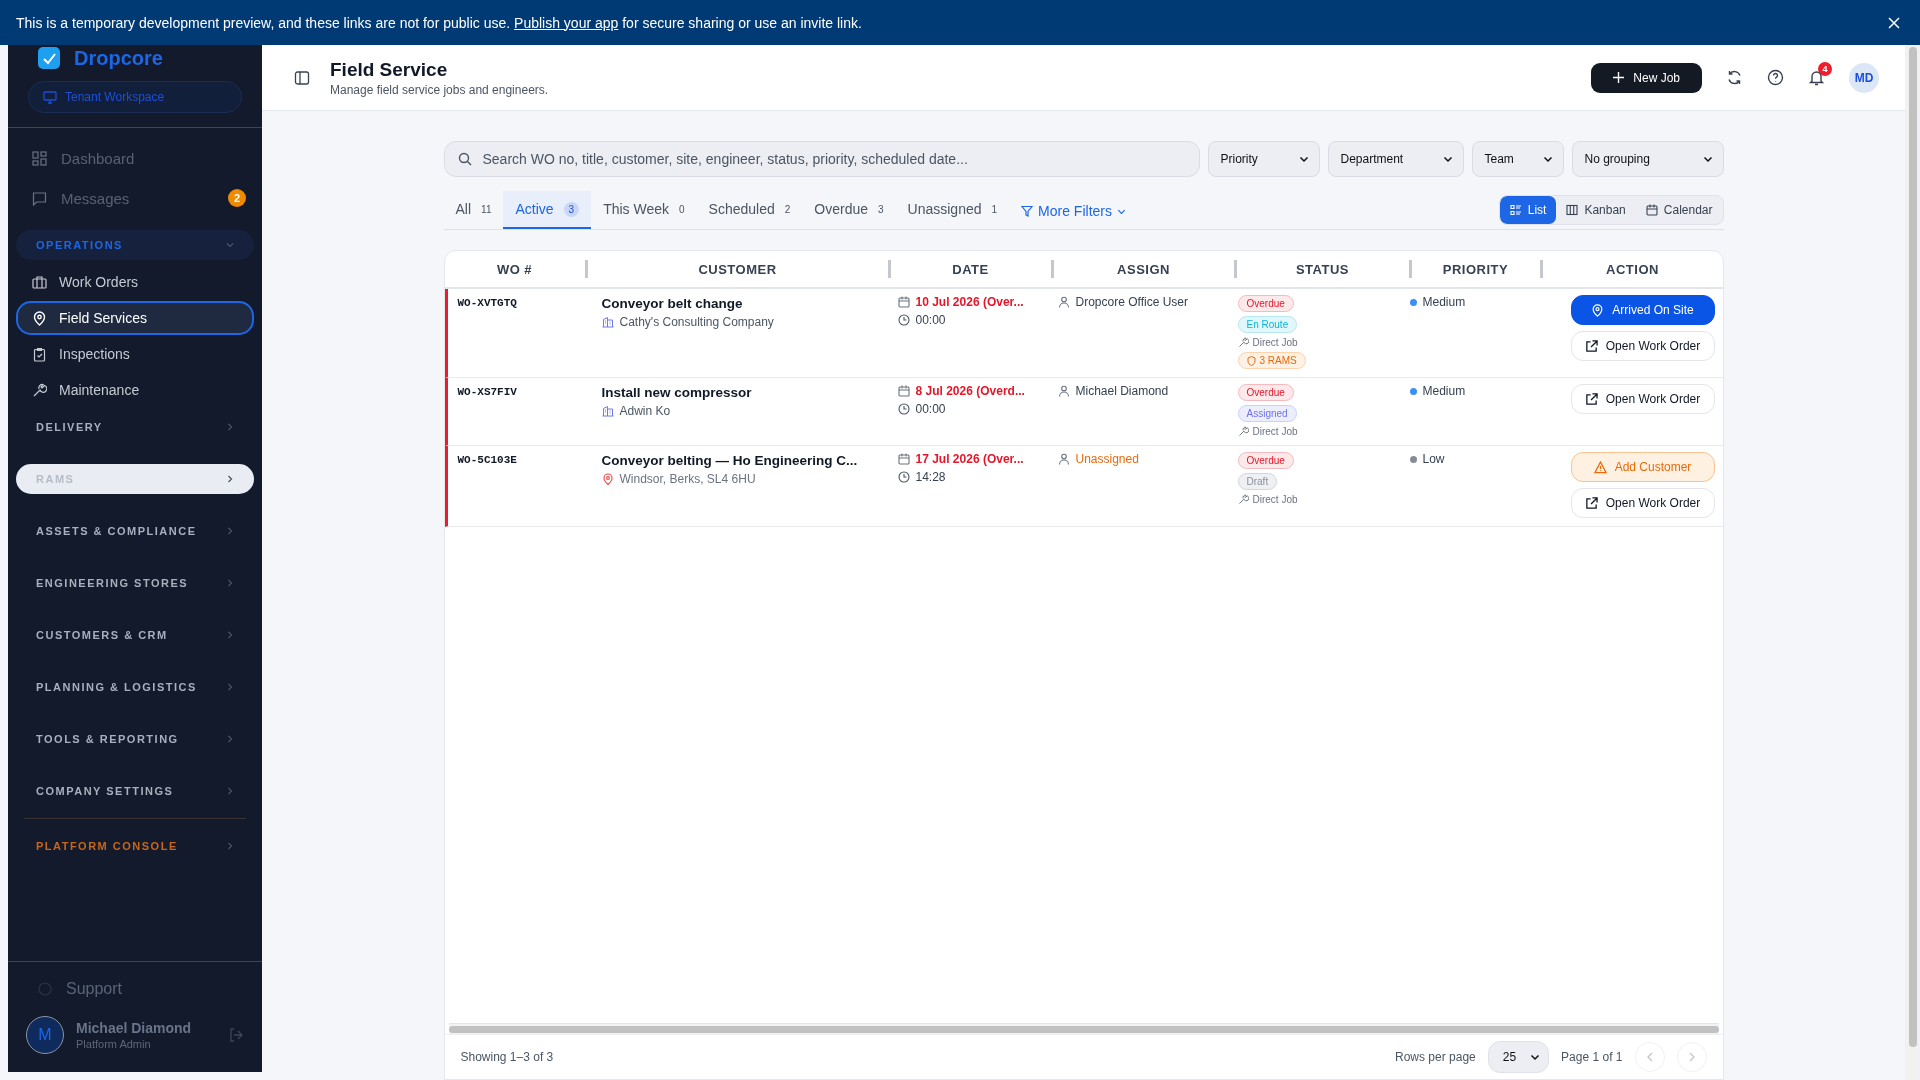 Image resolution: width=1920 pixels, height=1080 pixels. I want to click on filter-dropdown: Team, so click(1517, 159).